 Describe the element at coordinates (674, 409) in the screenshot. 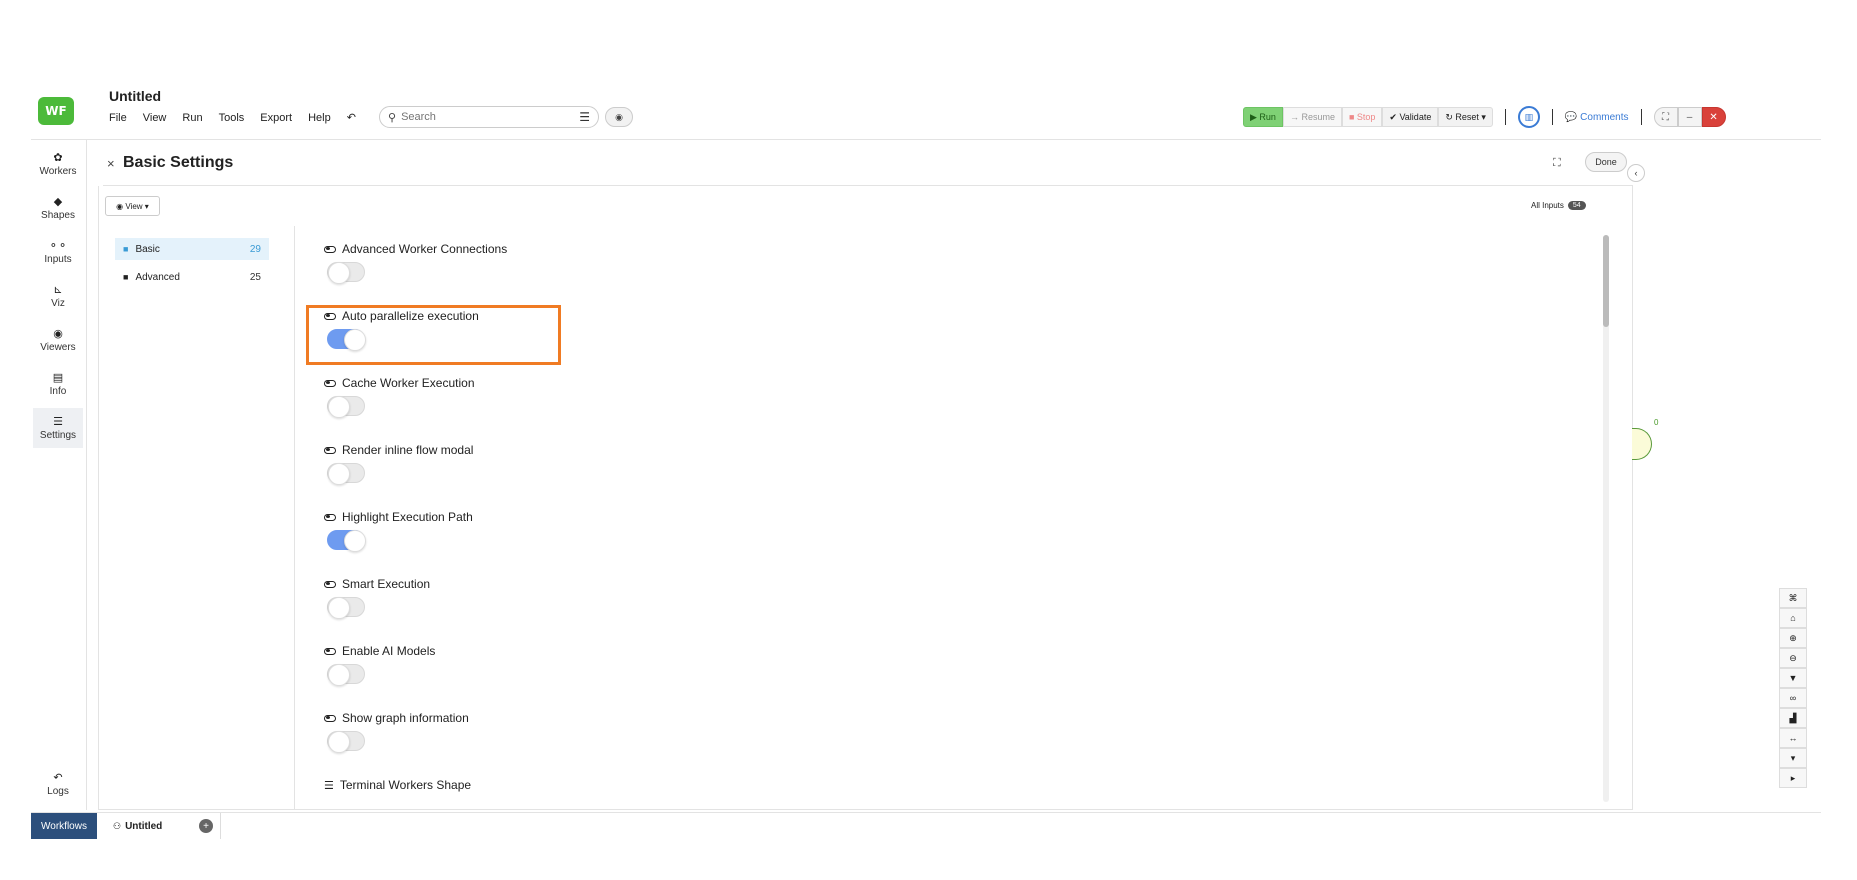

I see `setting-cache-worker-execution: Cache Worker Execution` at that location.